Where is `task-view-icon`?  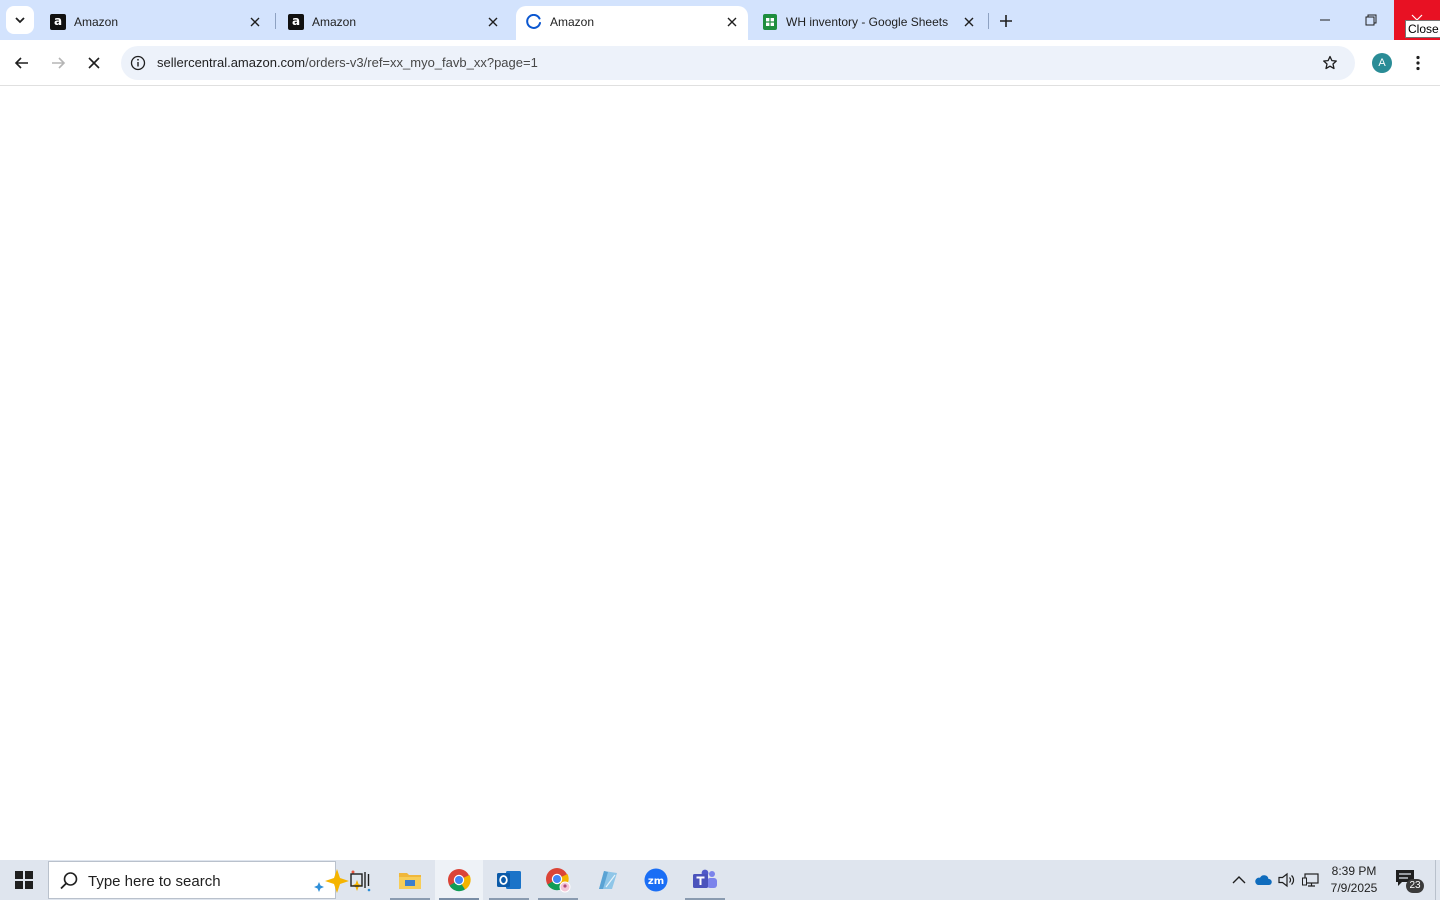 task-view-icon is located at coordinates (360, 880).